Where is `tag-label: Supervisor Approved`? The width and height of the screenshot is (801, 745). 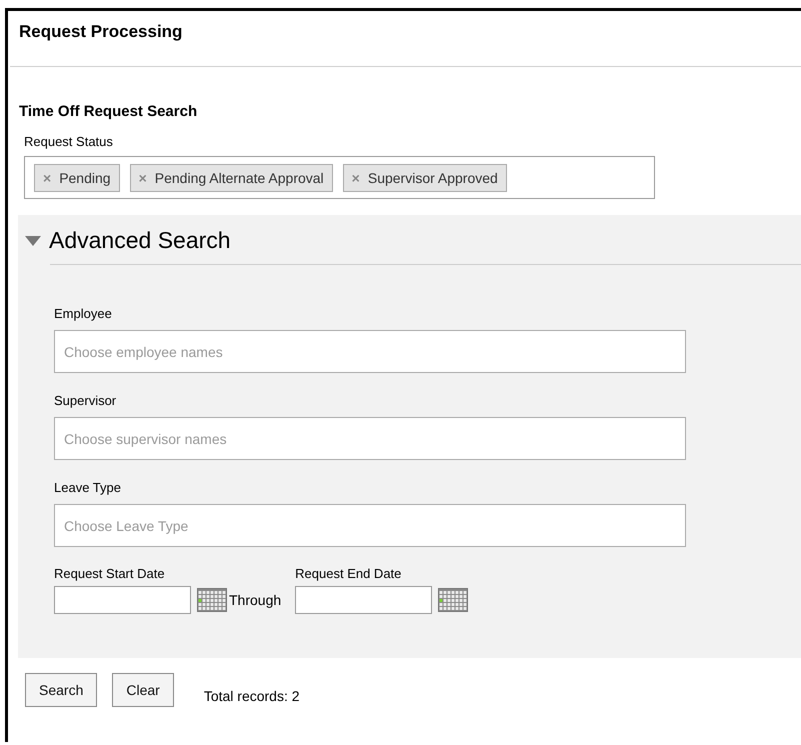
tag-label: Supervisor Approved is located at coordinates (433, 178).